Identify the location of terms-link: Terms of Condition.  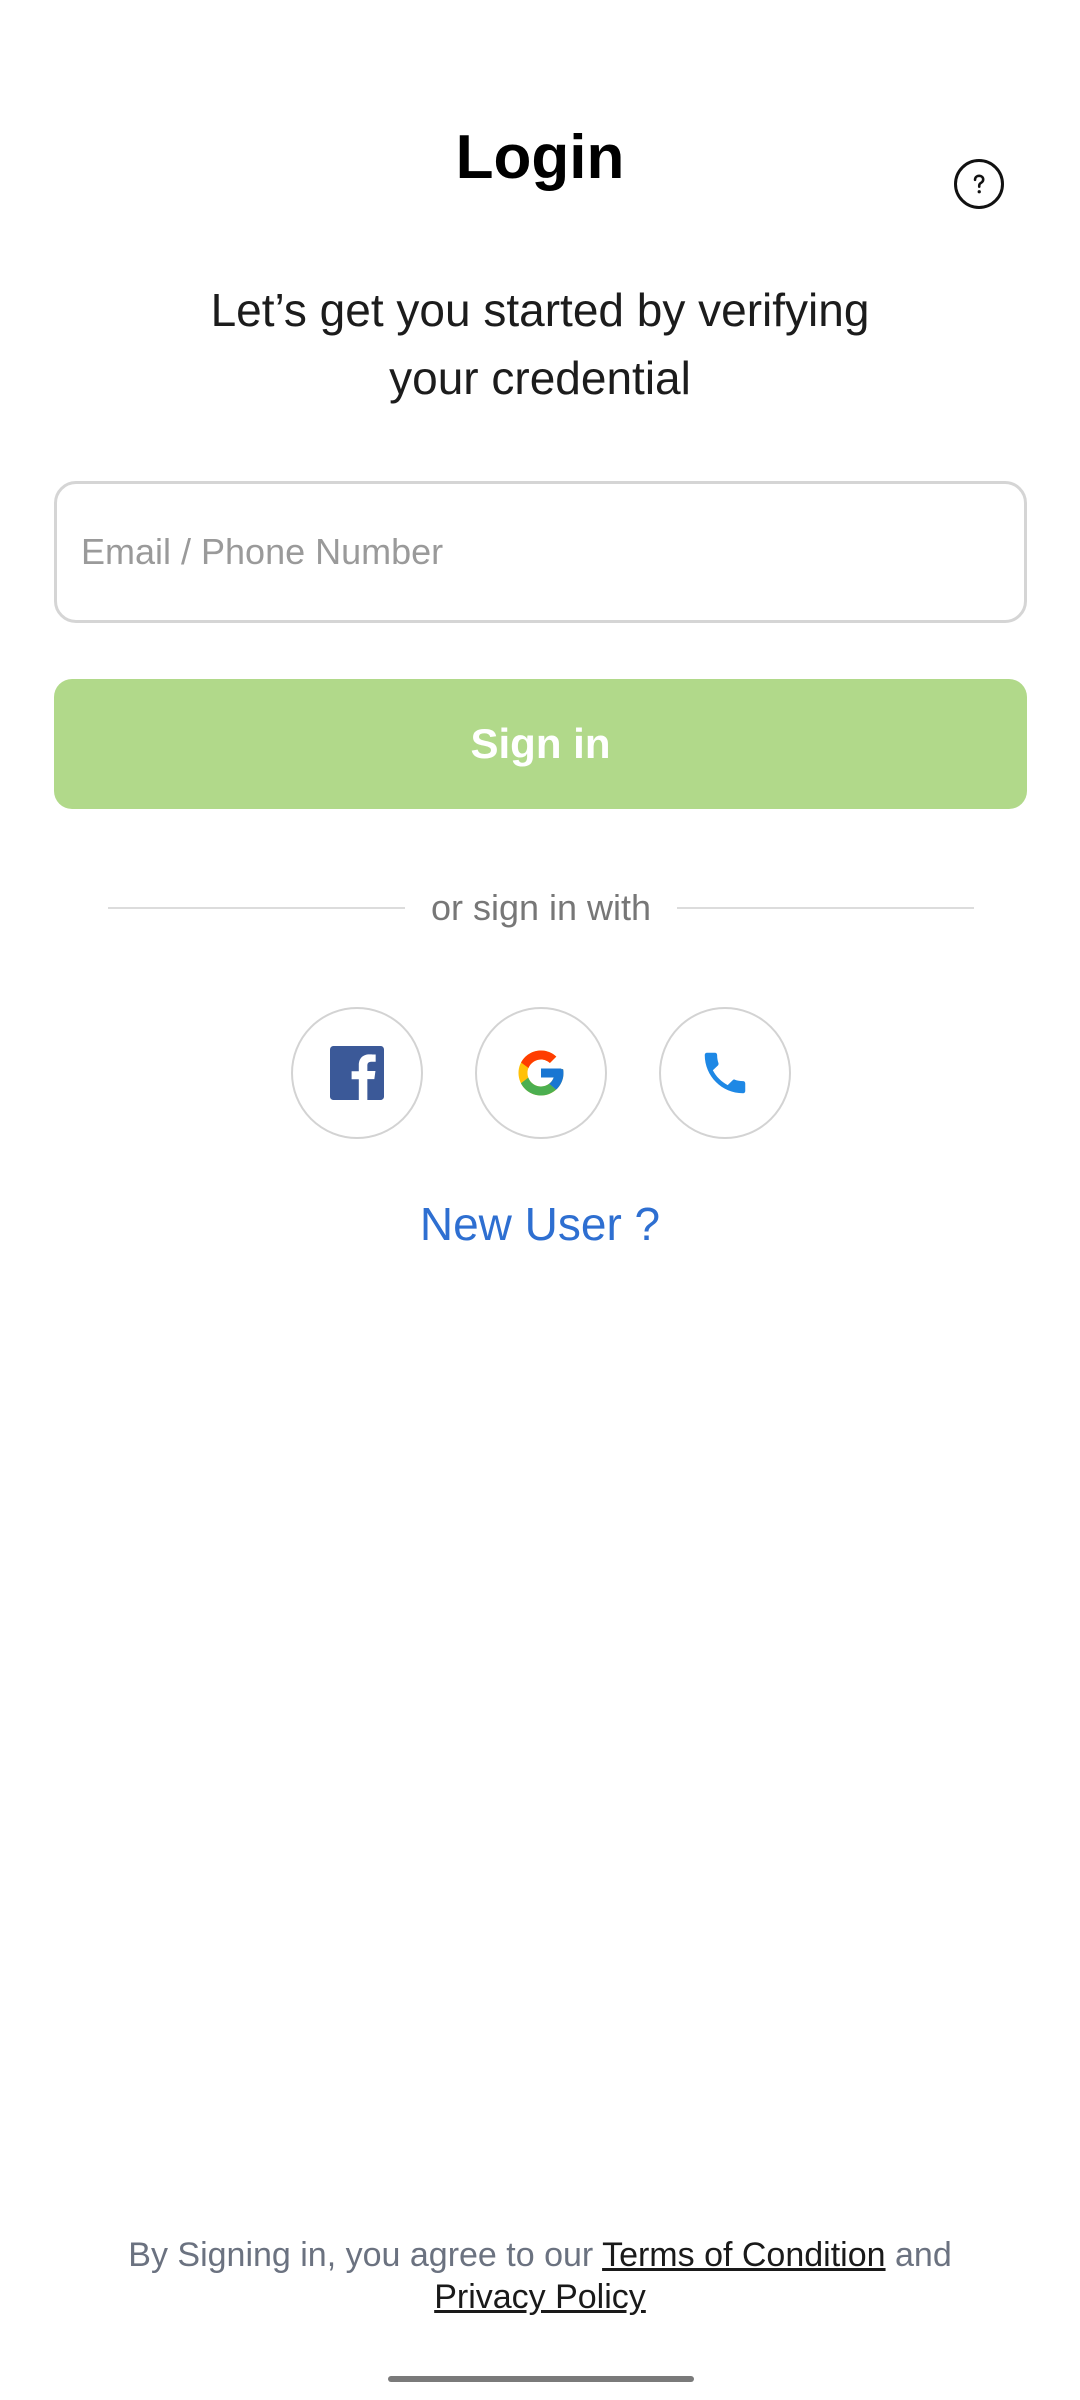
(743, 2255).